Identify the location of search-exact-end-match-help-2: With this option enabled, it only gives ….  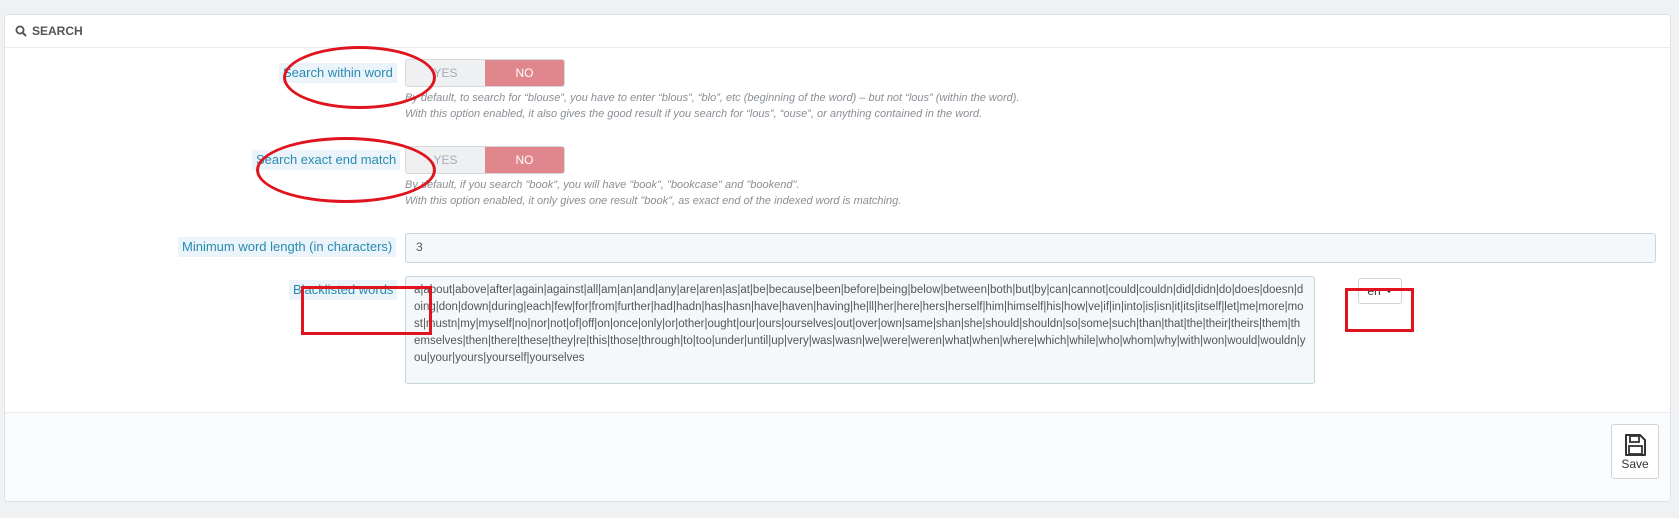
(653, 201).